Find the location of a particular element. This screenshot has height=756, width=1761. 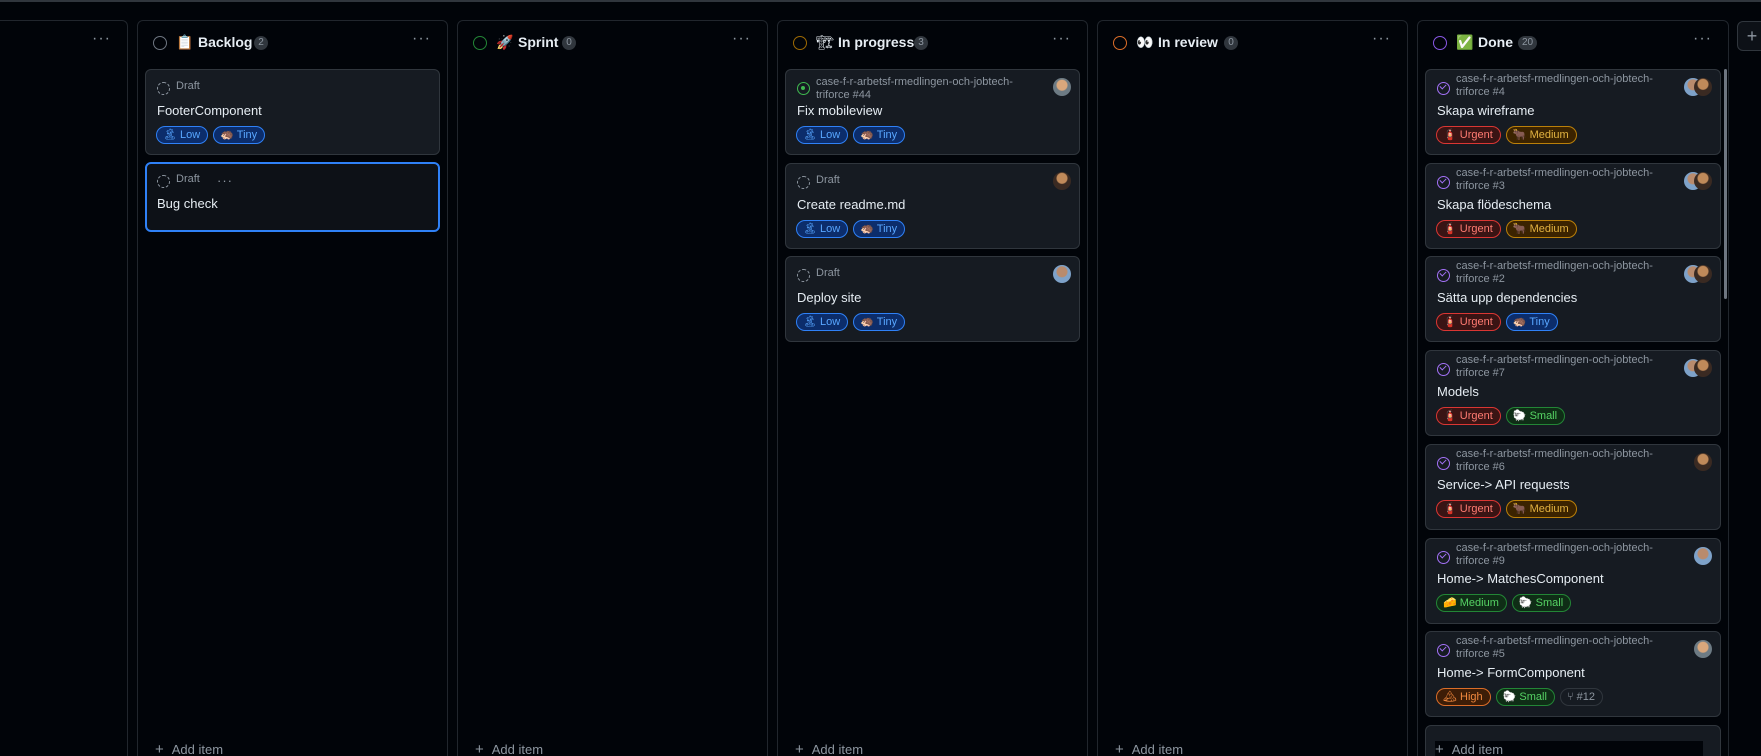

priority-label: 🏝 Low is located at coordinates (822, 135).